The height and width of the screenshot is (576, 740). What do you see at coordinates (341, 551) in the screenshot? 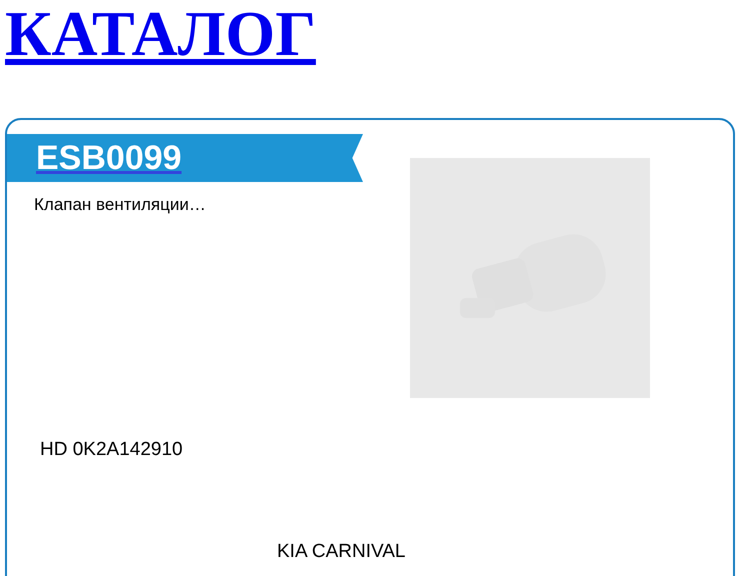
I see `vehicle-model: KIA CARNIVAL` at bounding box center [341, 551].